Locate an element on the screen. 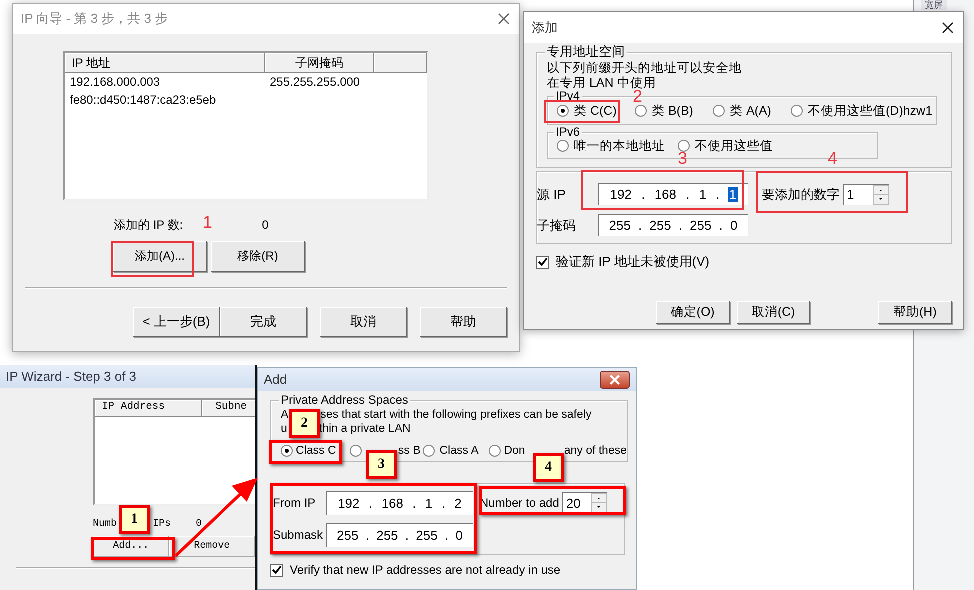  dialog-button: < 上一步(B) is located at coordinates (176, 322).